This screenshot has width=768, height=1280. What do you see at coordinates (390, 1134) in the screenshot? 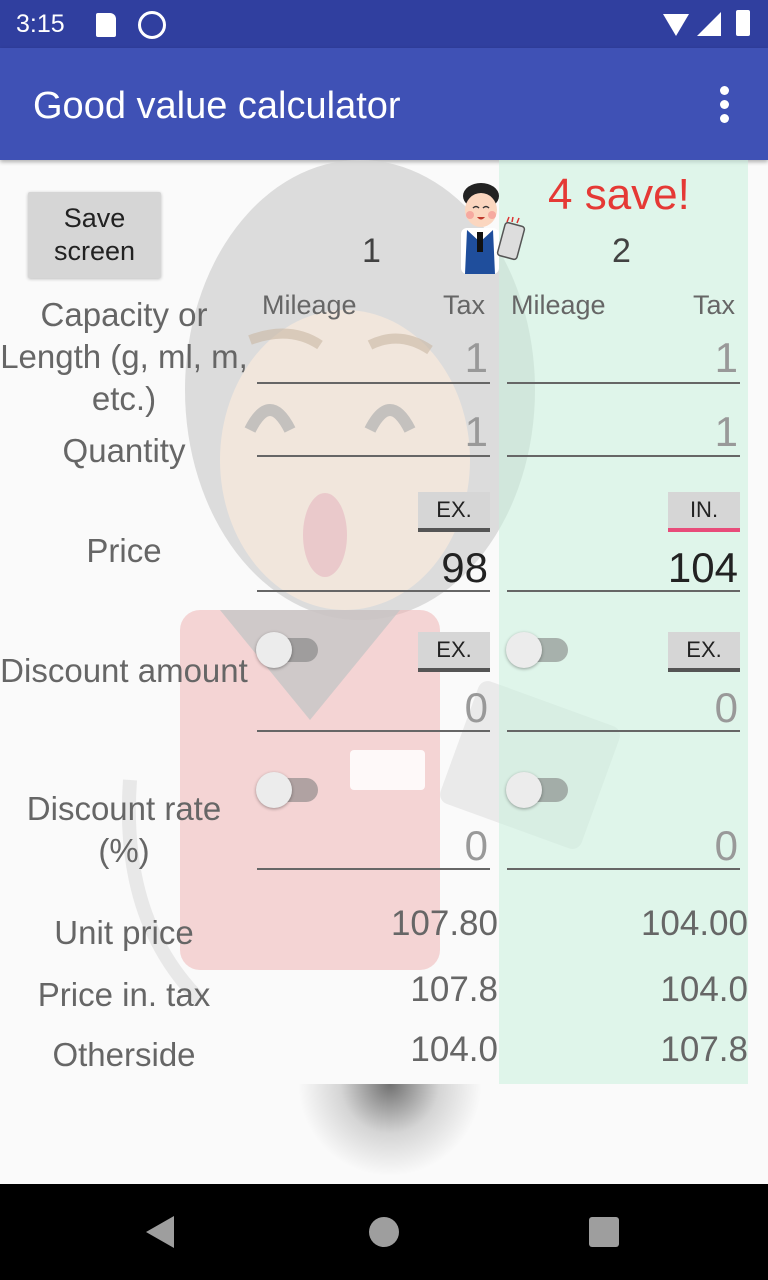
I see `ad-banner-shadow` at bounding box center [390, 1134].